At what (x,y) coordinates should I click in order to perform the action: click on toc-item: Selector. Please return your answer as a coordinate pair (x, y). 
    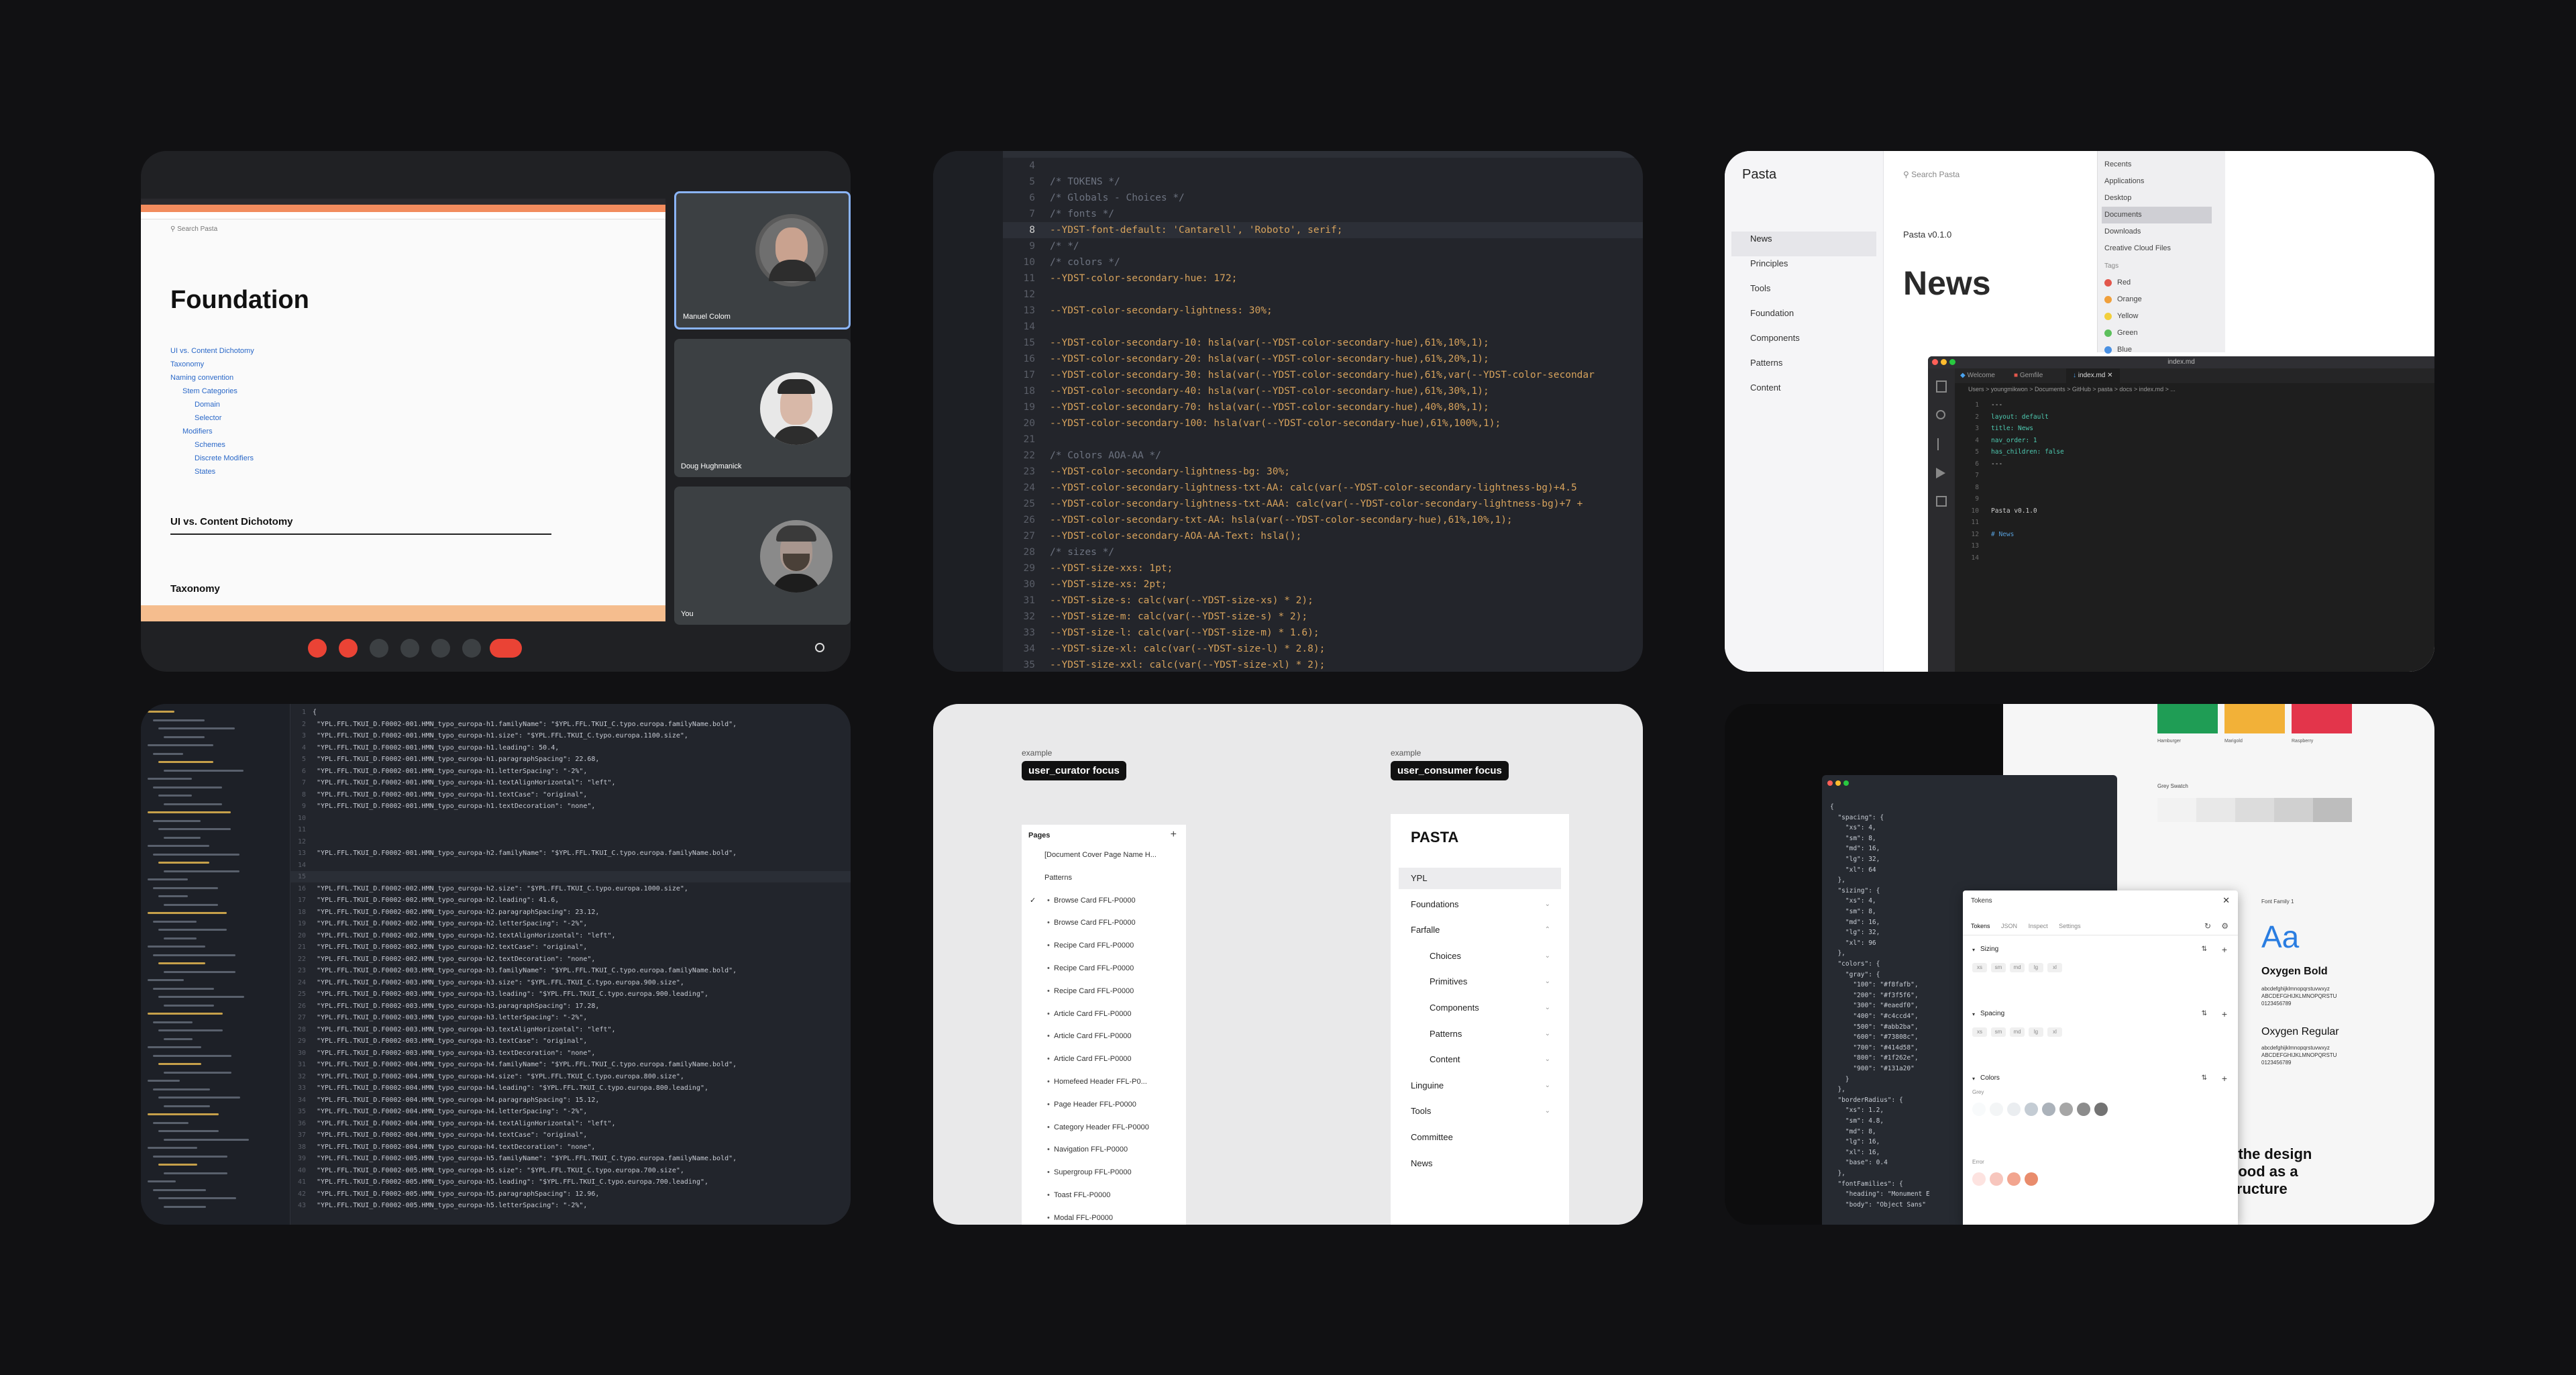
    Looking at the image, I should click on (212, 418).